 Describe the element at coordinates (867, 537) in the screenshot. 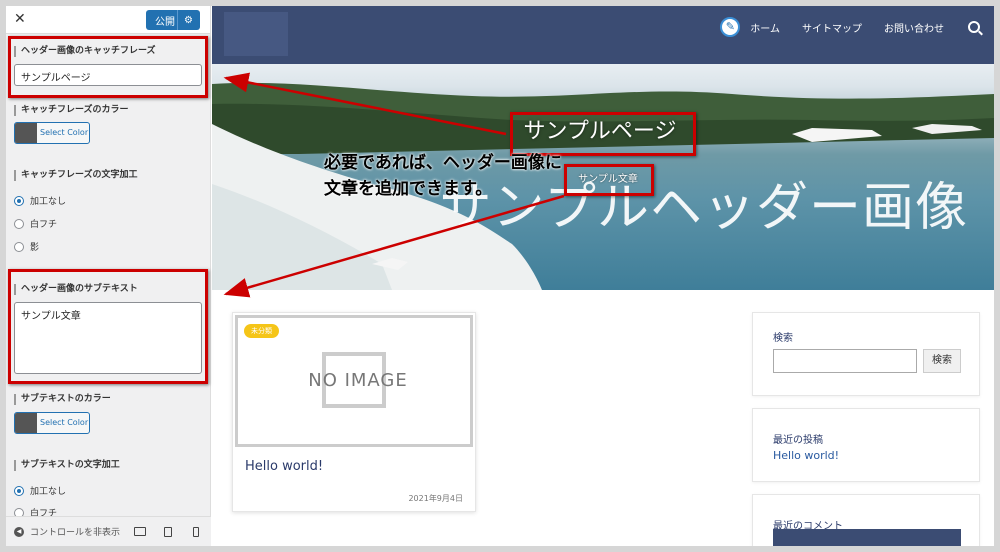

I see `comments-bar` at that location.